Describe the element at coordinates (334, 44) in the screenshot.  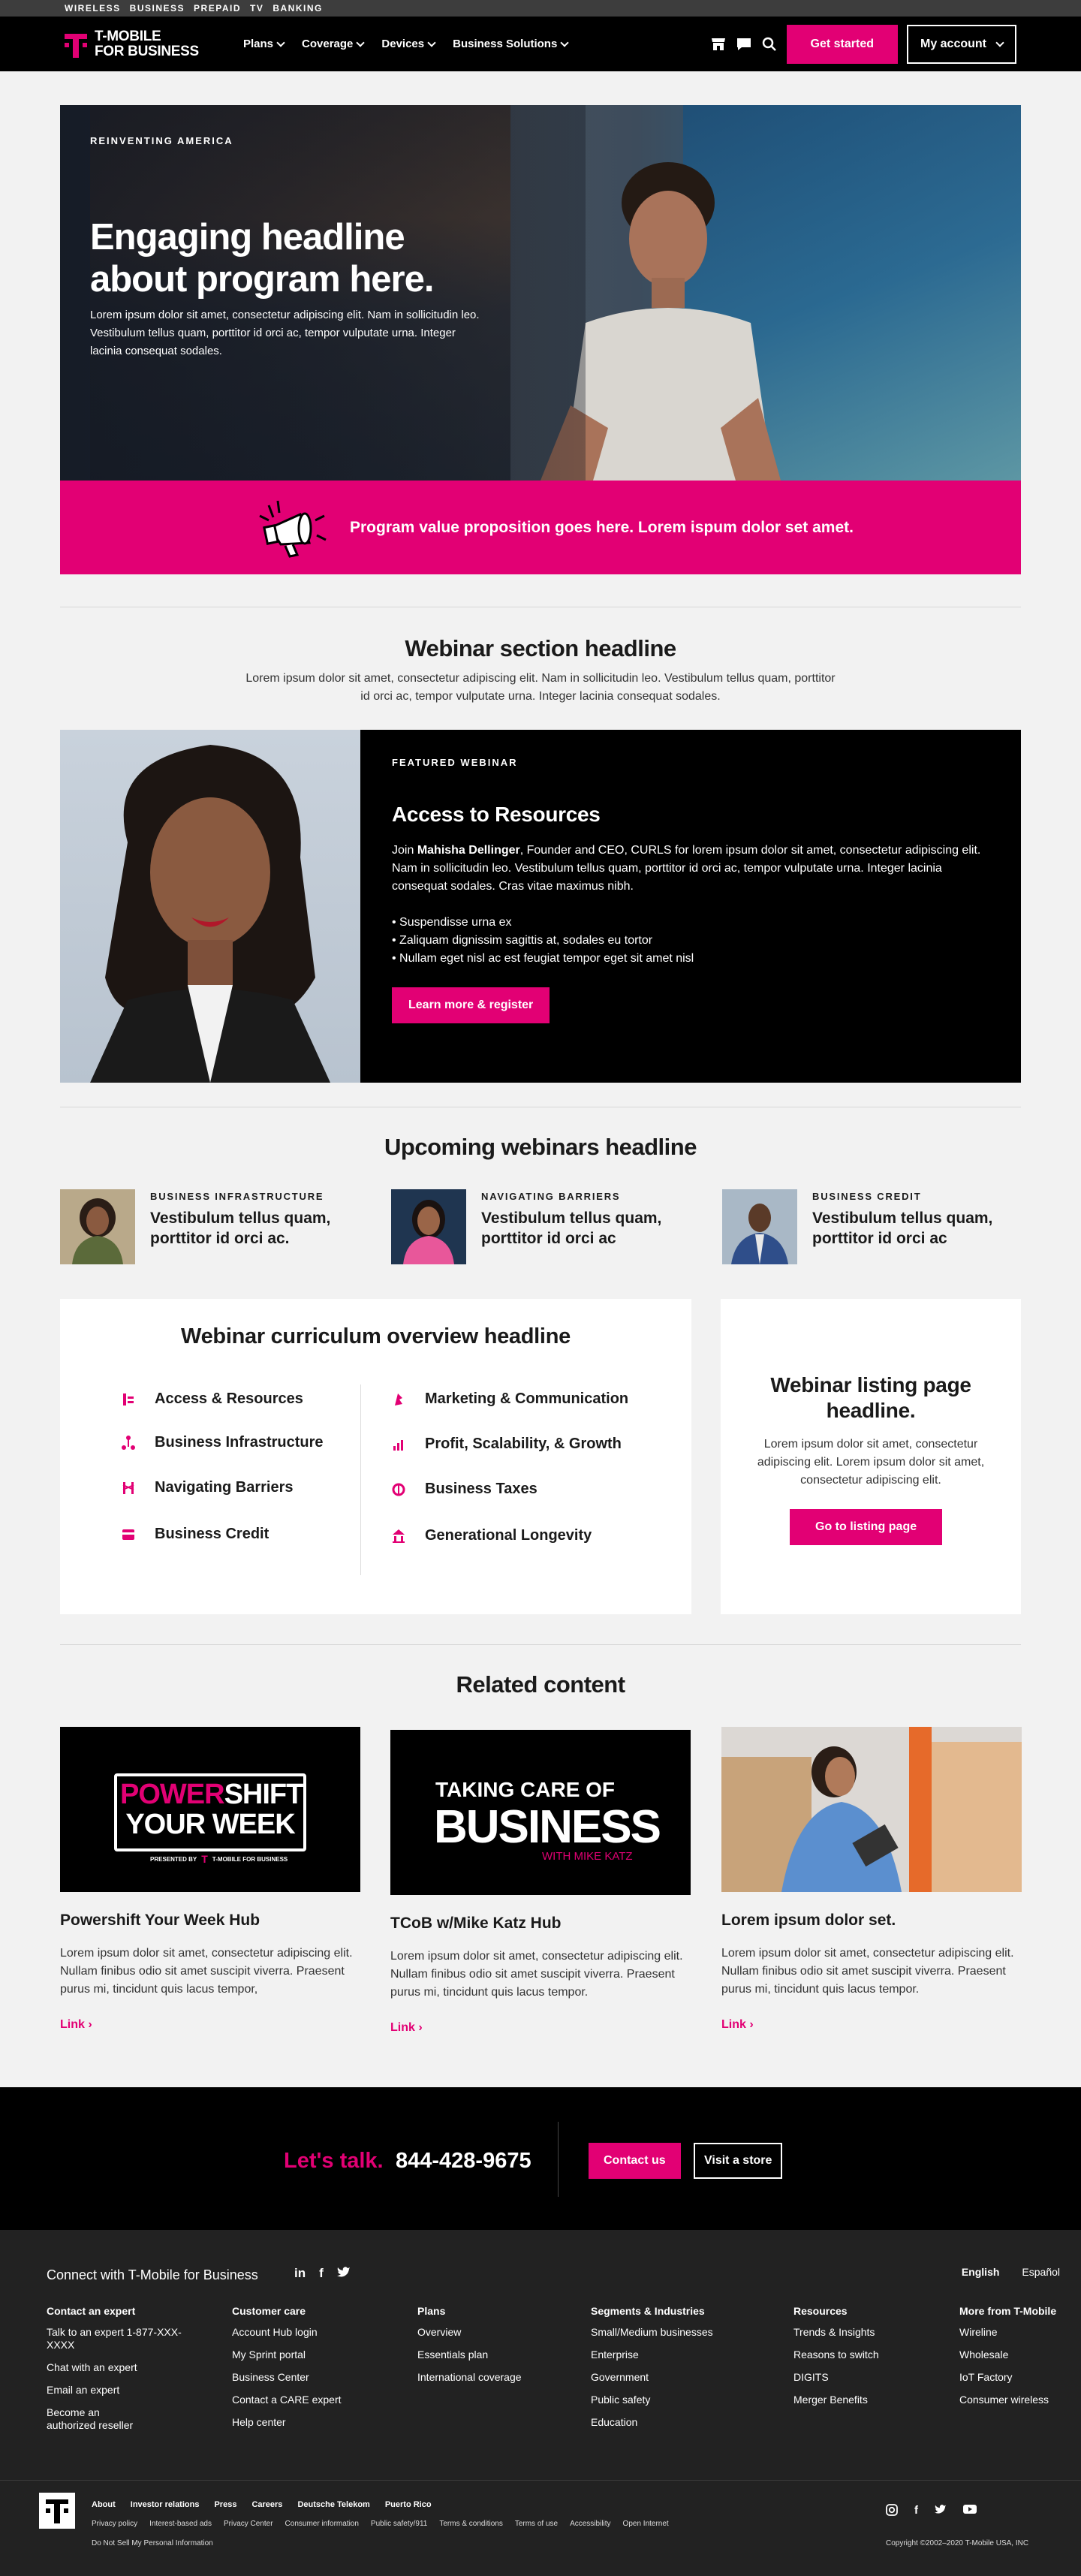
I see `nav-item-coverage: Coverage` at that location.